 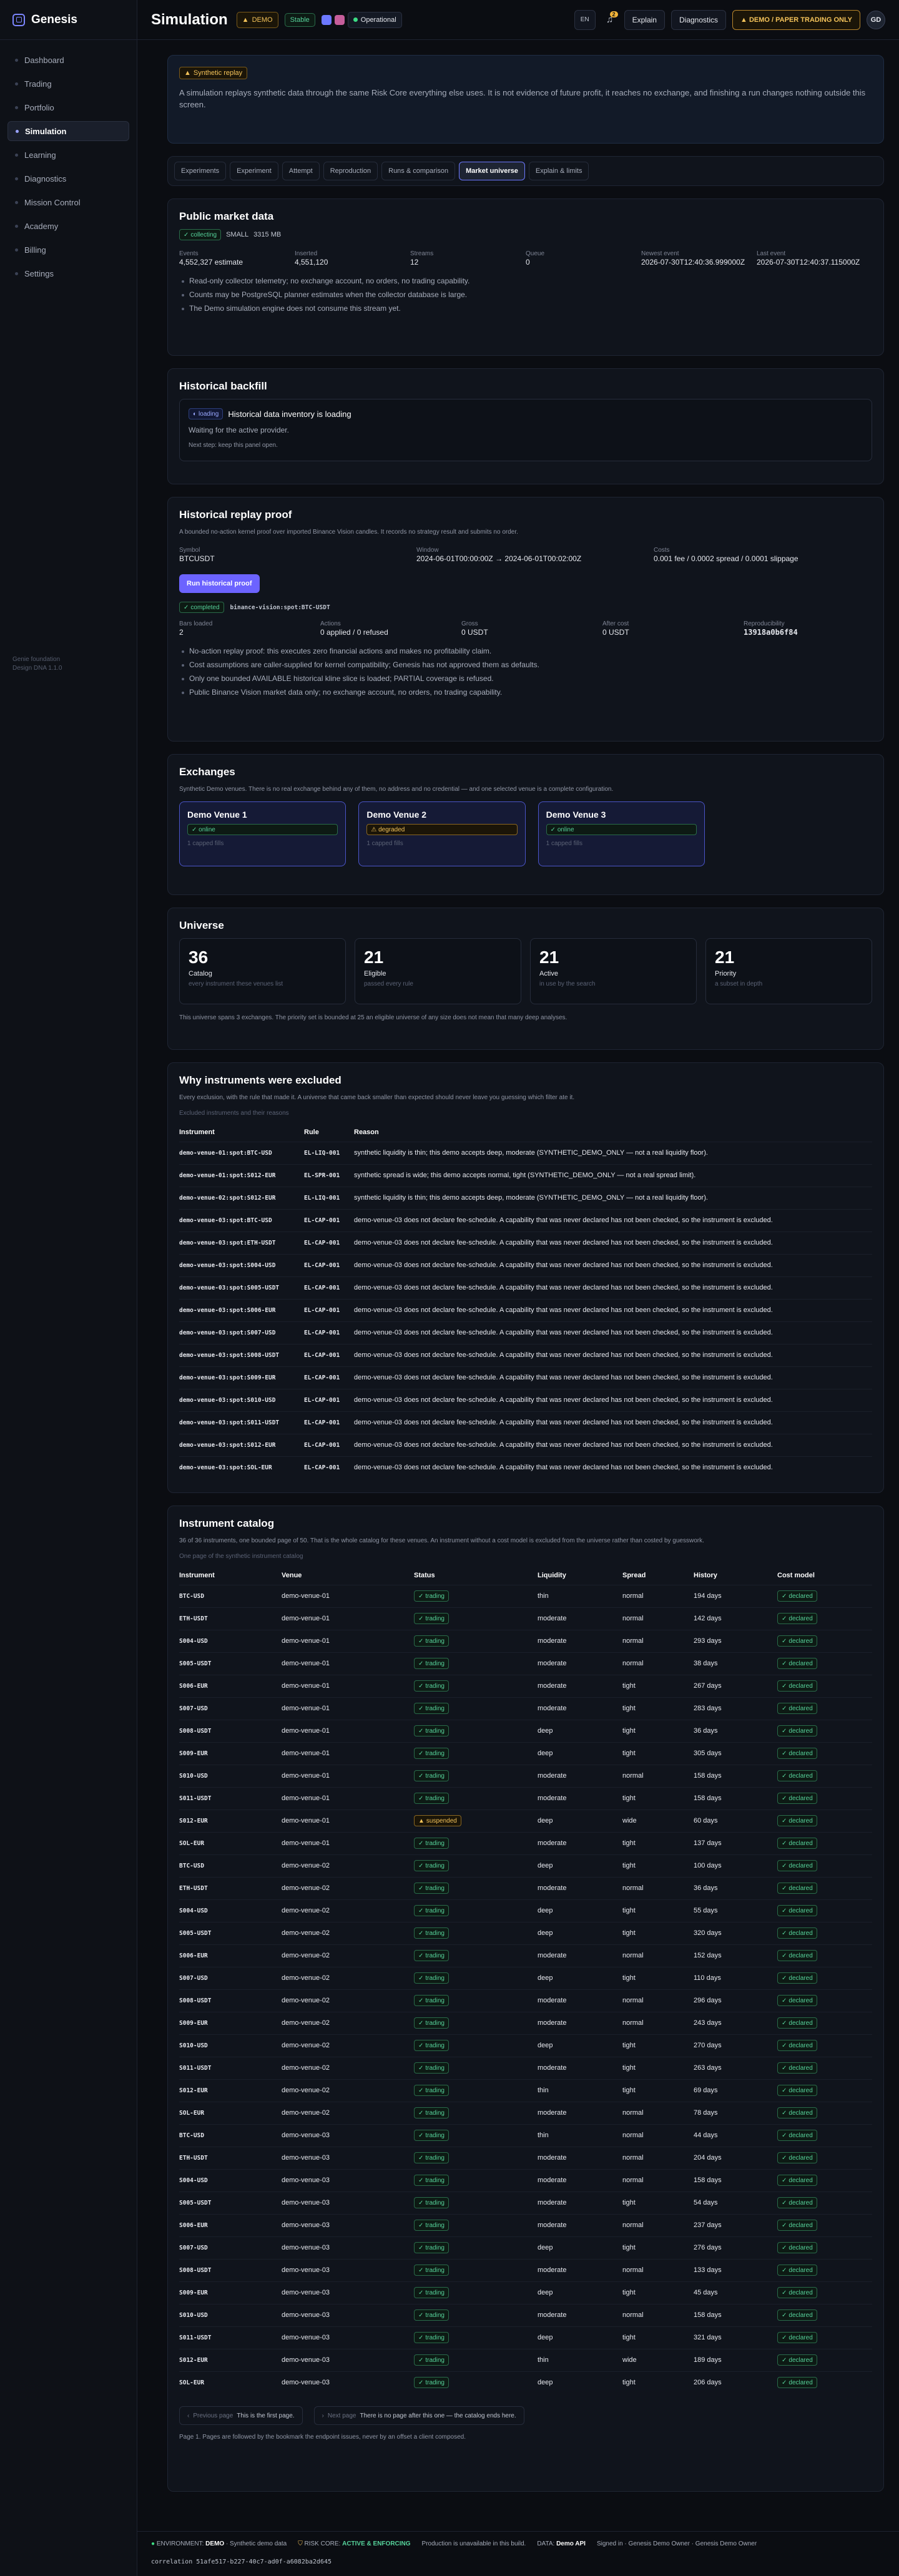 What do you see at coordinates (725, 957) in the screenshot?
I see `count-value: 21` at bounding box center [725, 957].